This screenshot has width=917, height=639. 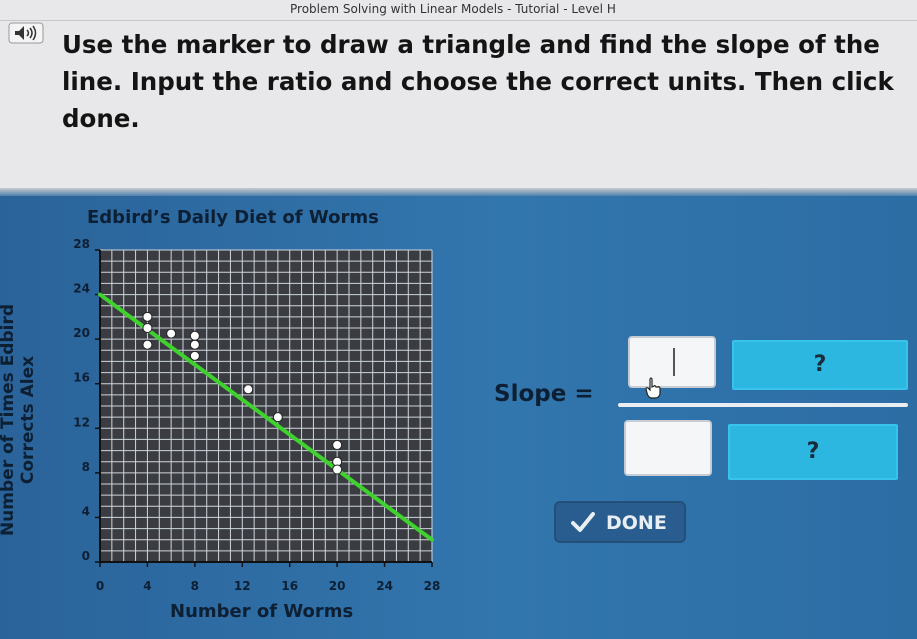 I want to click on x-tick-label: 16, so click(x=289, y=586).